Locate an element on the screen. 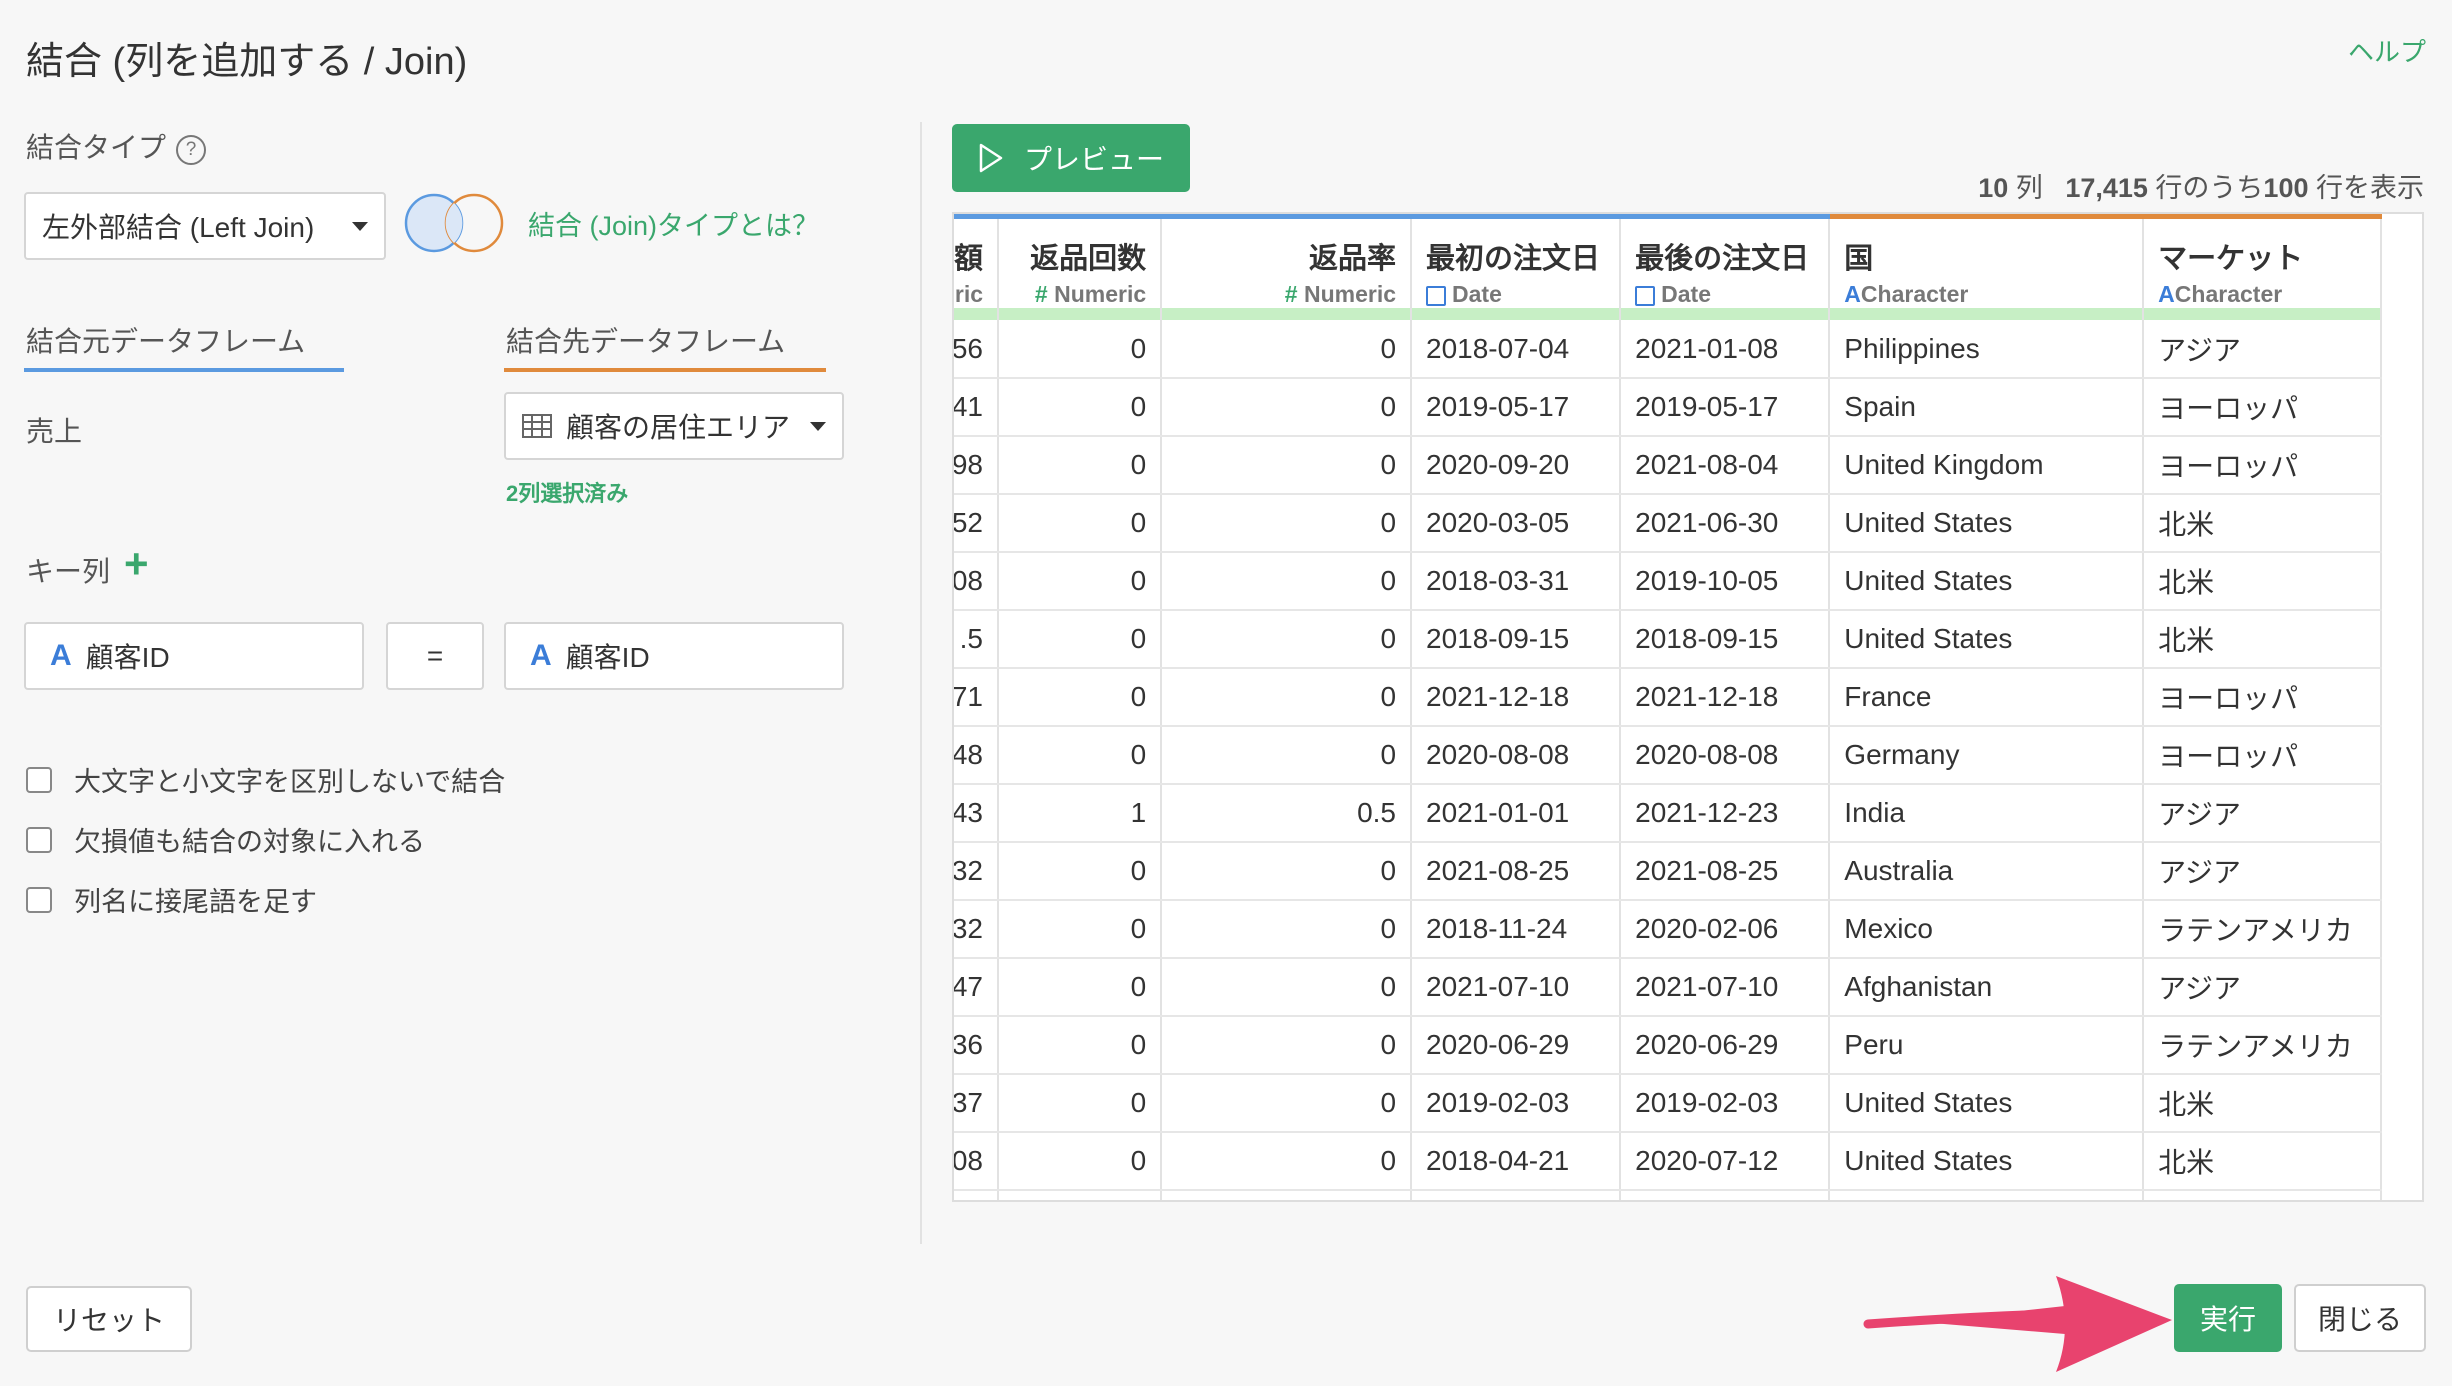 The height and width of the screenshot is (1386, 2452). target-df-select: 顧客の居住エリア is located at coordinates (674, 426).